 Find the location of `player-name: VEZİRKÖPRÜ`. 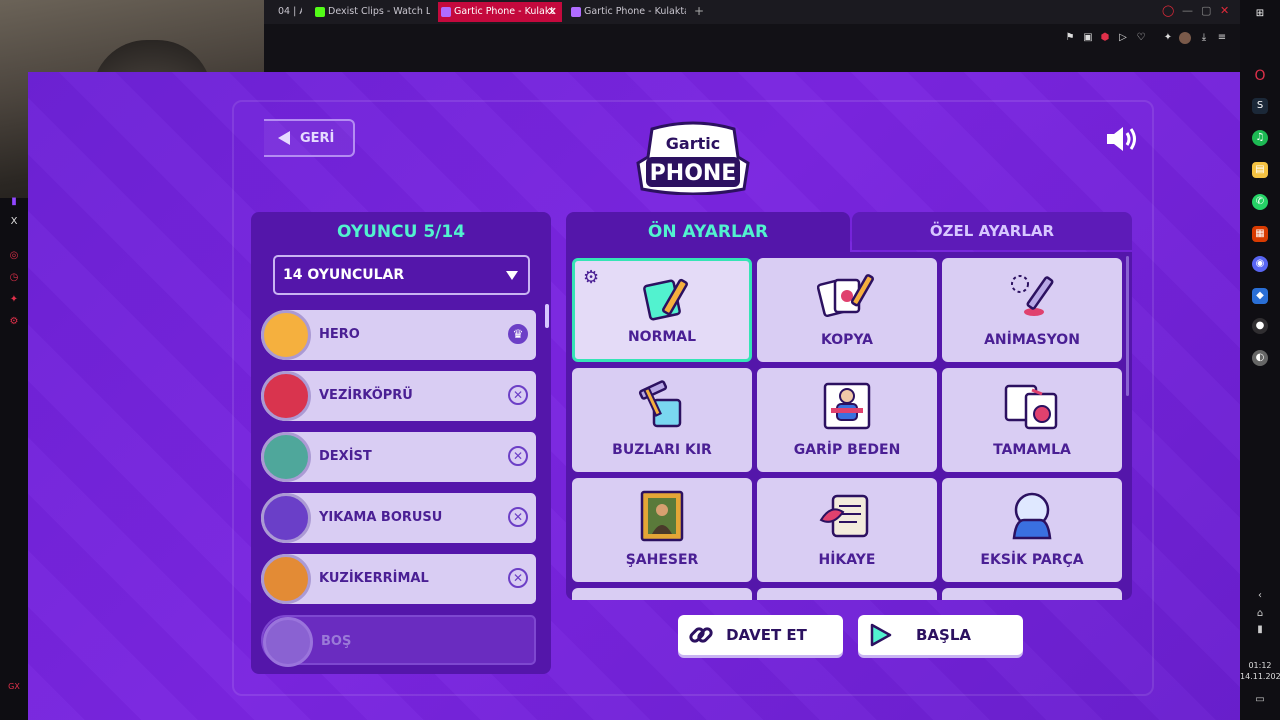

player-name: VEZİRKÖPRÜ is located at coordinates (366, 395).